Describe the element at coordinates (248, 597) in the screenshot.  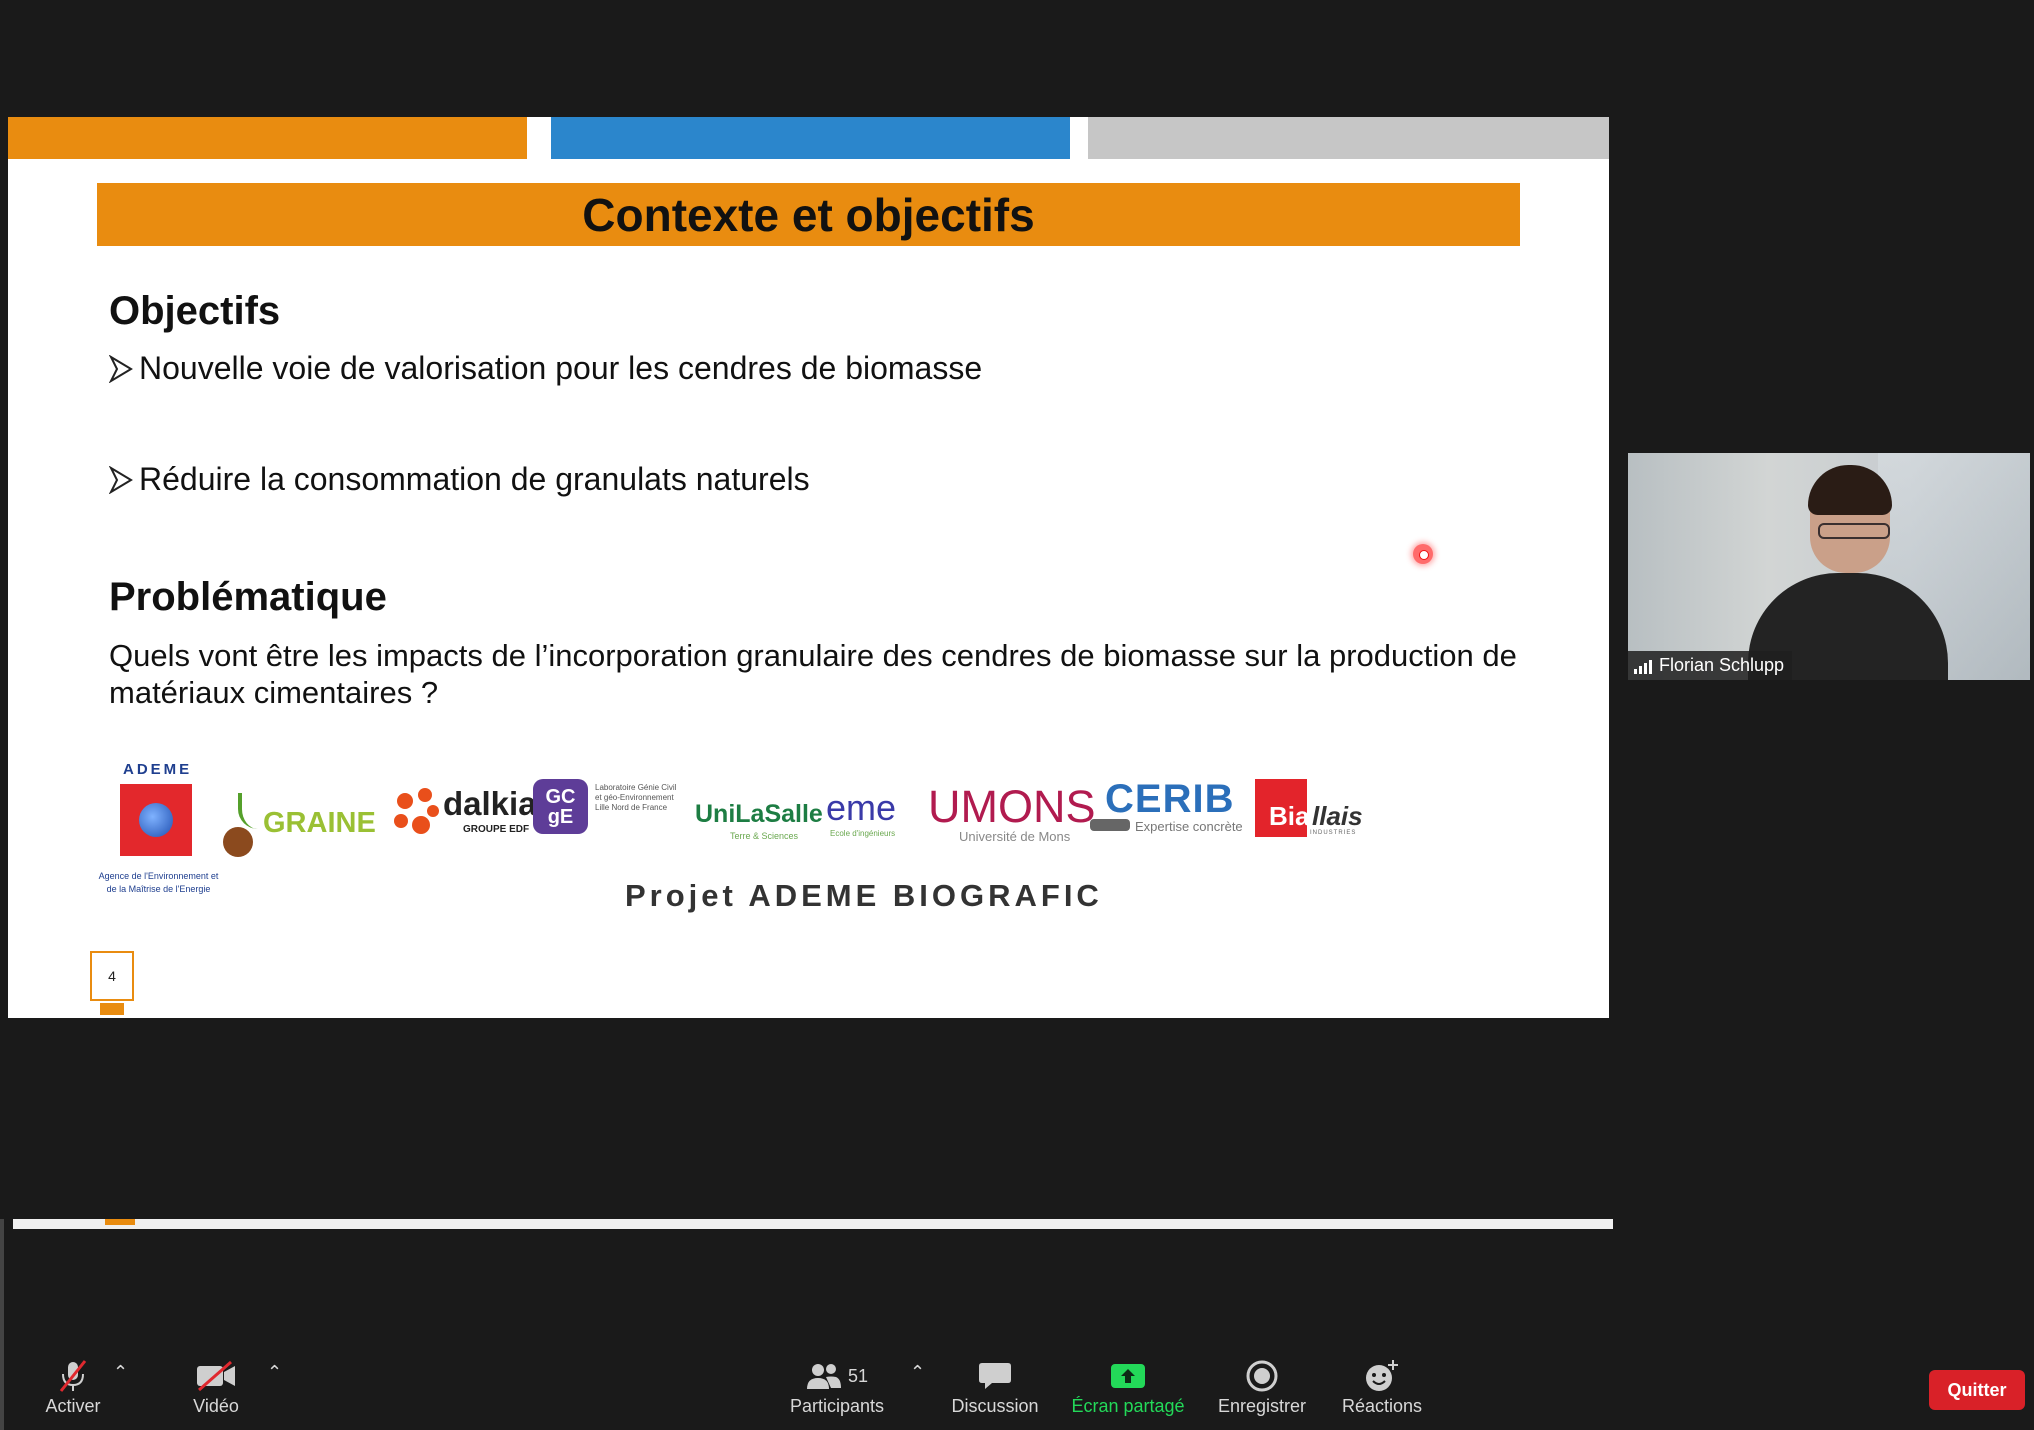
I see `problem-heading: Problématique` at that location.